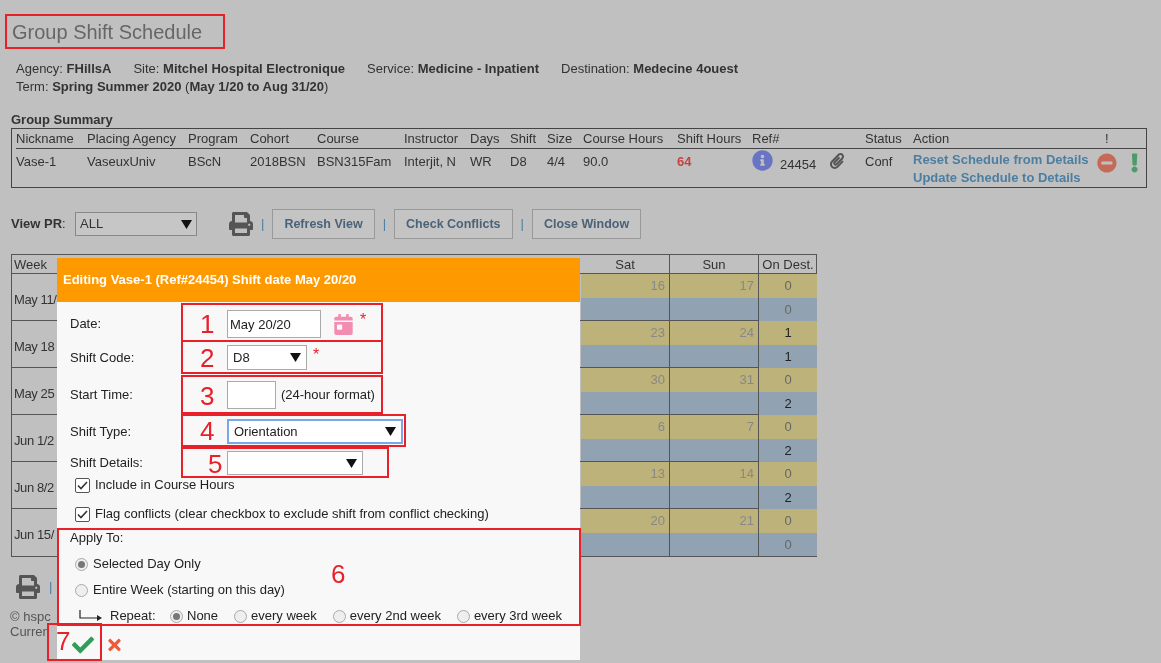 The height and width of the screenshot is (663, 1161). I want to click on table-cell: WR, so click(481, 161).